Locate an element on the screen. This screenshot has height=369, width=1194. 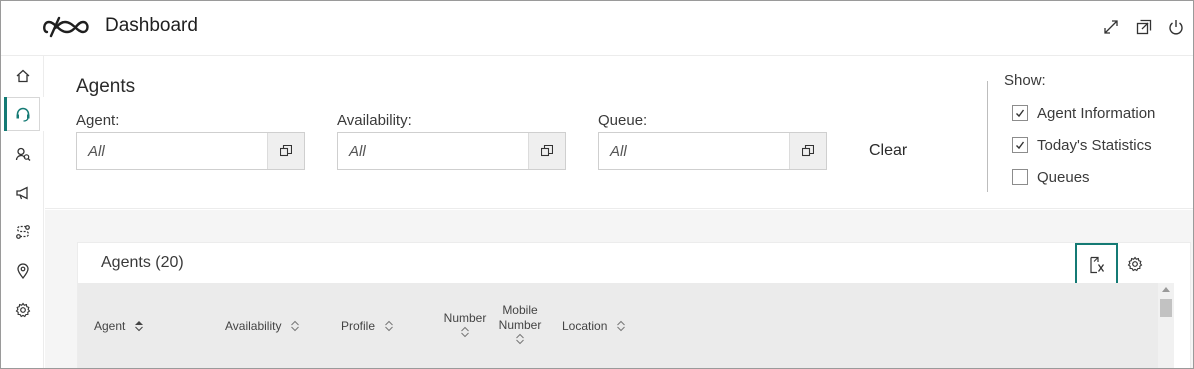
availability-filter-label: Availability: is located at coordinates (374, 120).